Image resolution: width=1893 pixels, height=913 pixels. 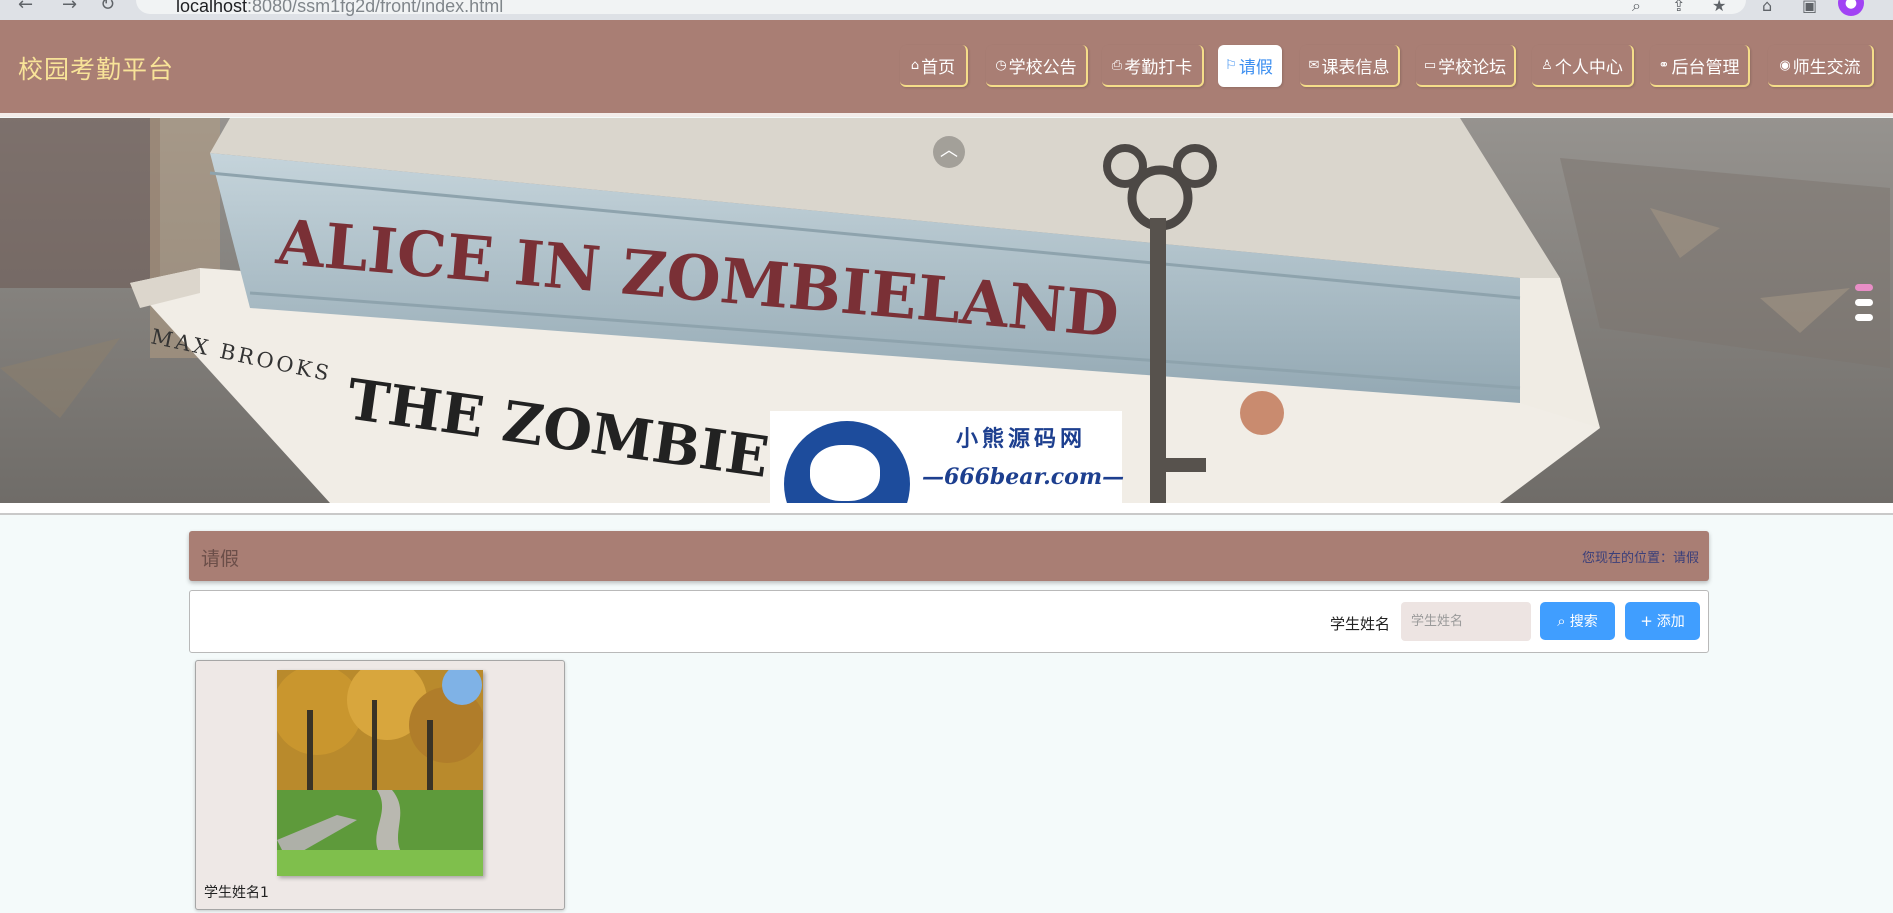 I want to click on nav-item-label: 考勤打卡, so click(x=1158, y=67).